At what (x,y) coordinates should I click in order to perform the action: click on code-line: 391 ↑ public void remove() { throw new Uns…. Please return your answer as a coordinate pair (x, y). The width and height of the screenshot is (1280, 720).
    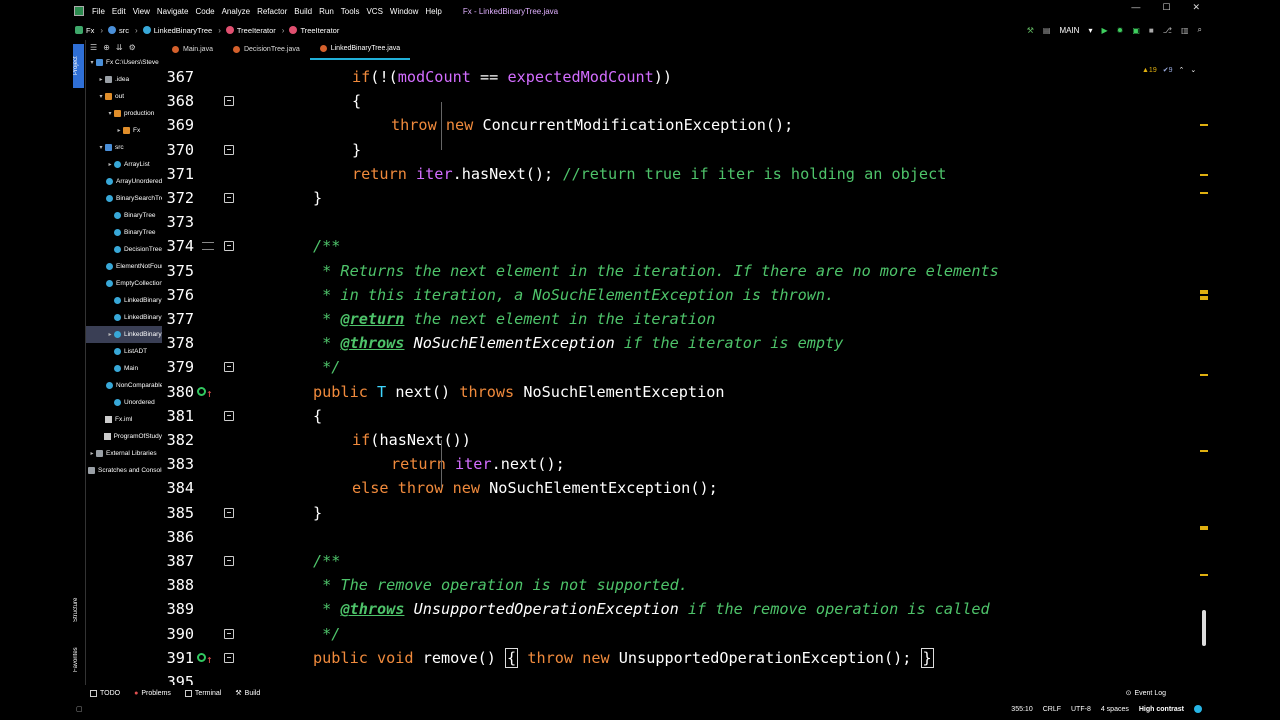
    Looking at the image, I should click on (685, 658).